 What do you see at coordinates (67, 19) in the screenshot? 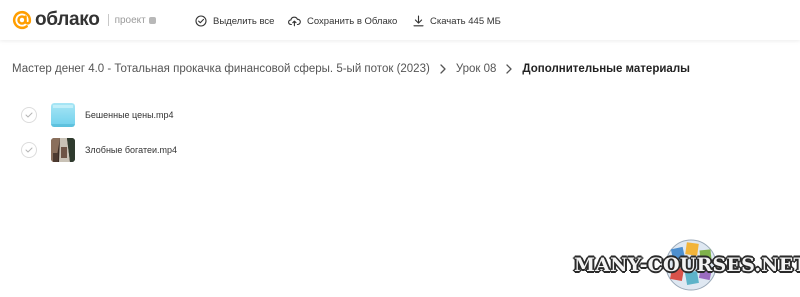
I see `logo-name: облако` at bounding box center [67, 19].